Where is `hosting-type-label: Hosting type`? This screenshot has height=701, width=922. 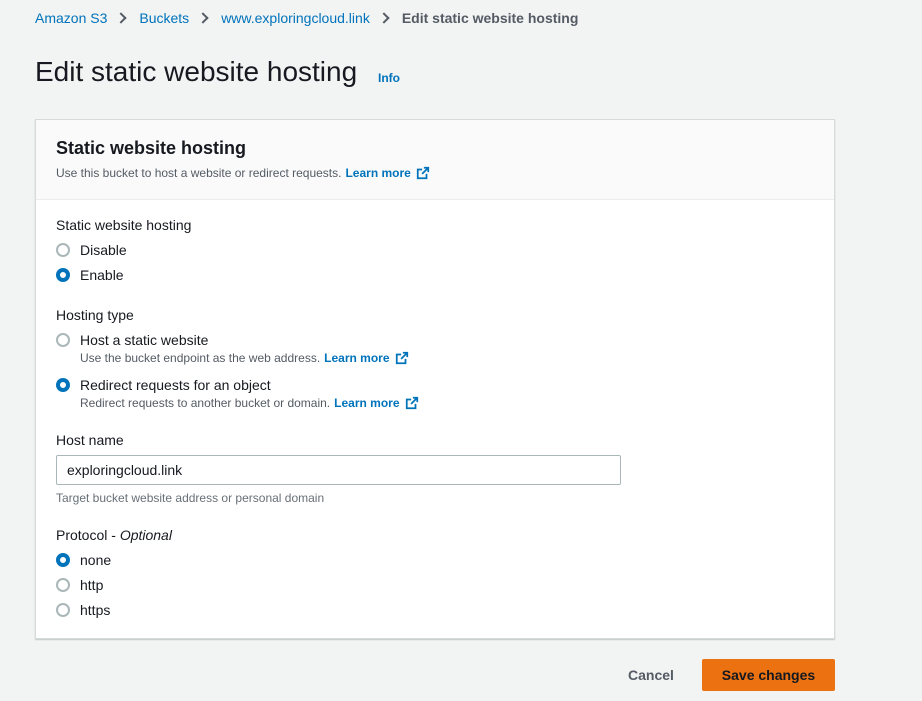 hosting-type-label: Hosting type is located at coordinates (95, 315).